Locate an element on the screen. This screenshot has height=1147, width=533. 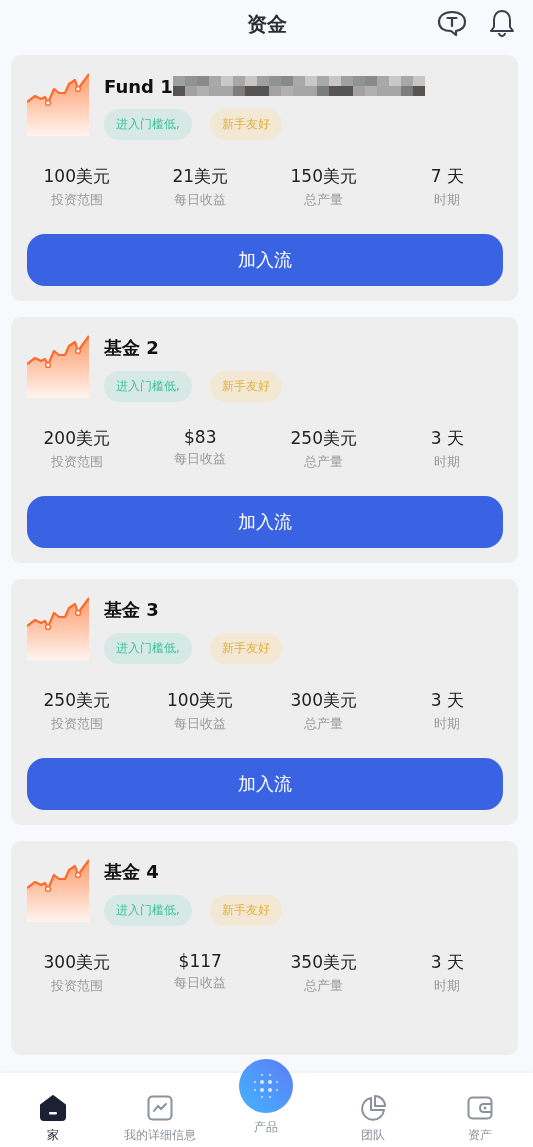
stat-value: 200美元 is located at coordinates (76, 438).